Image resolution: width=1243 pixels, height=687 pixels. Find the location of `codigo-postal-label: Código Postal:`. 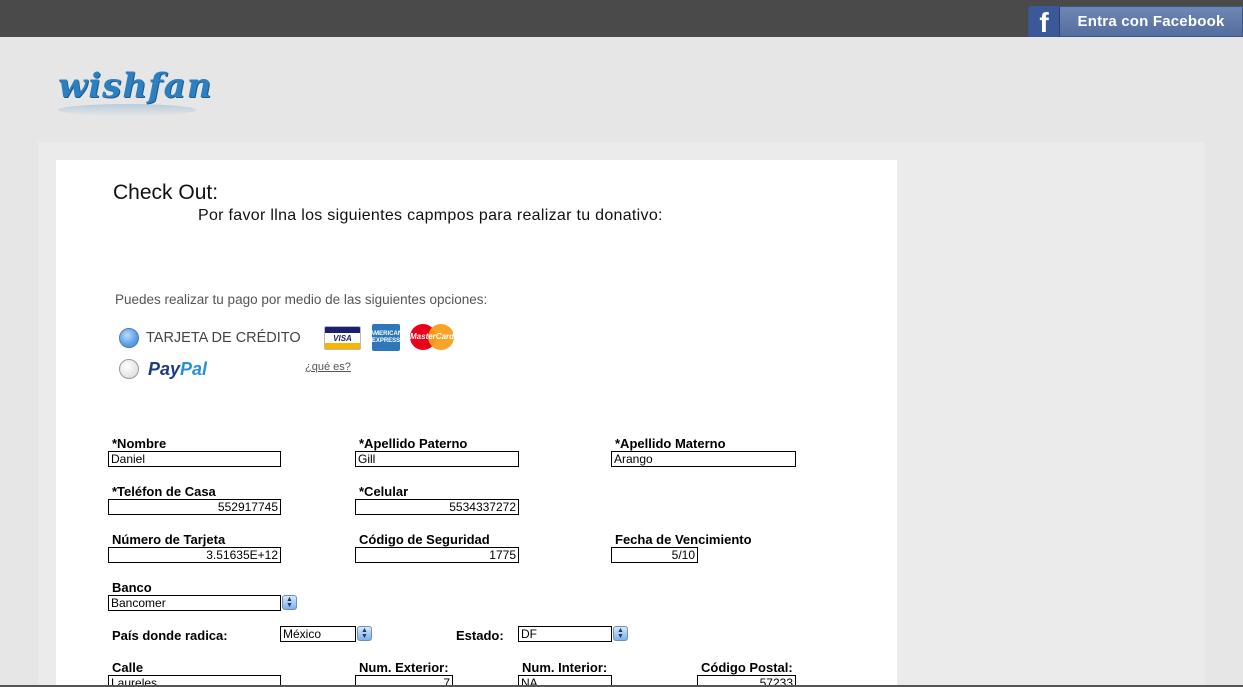

codigo-postal-label: Código Postal: is located at coordinates (747, 667).